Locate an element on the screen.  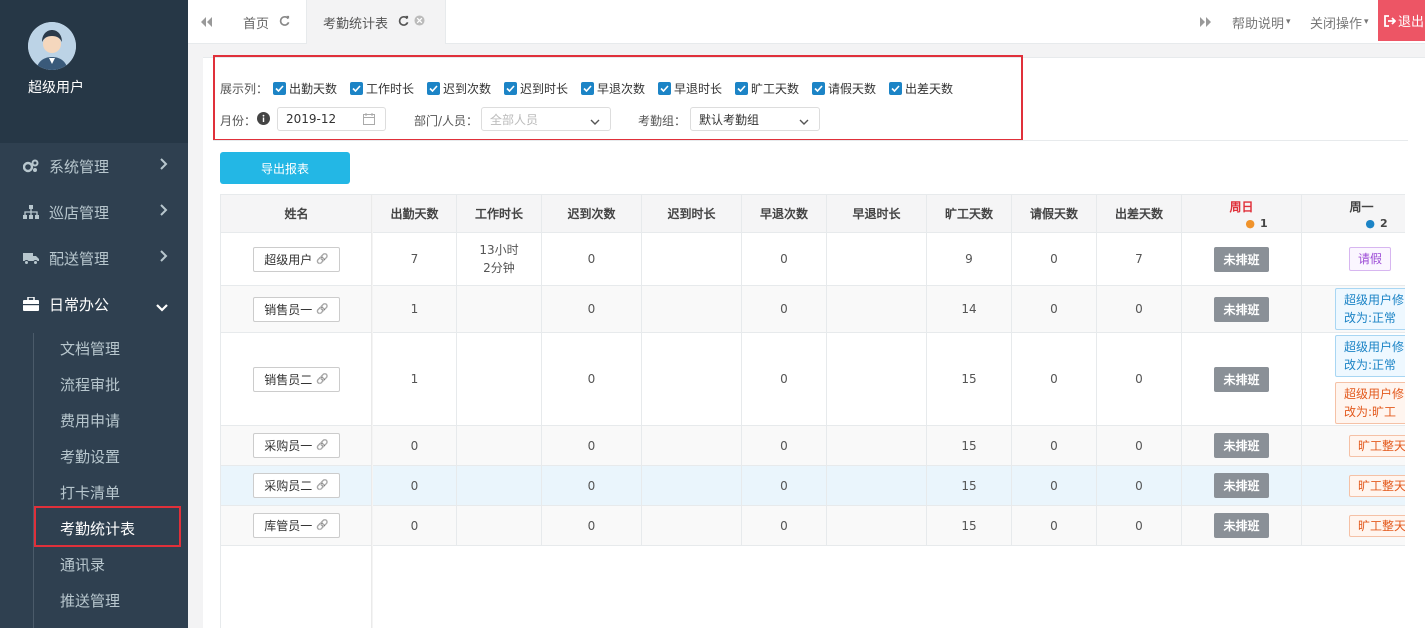
tab-home: 首页 is located at coordinates (266, 22).